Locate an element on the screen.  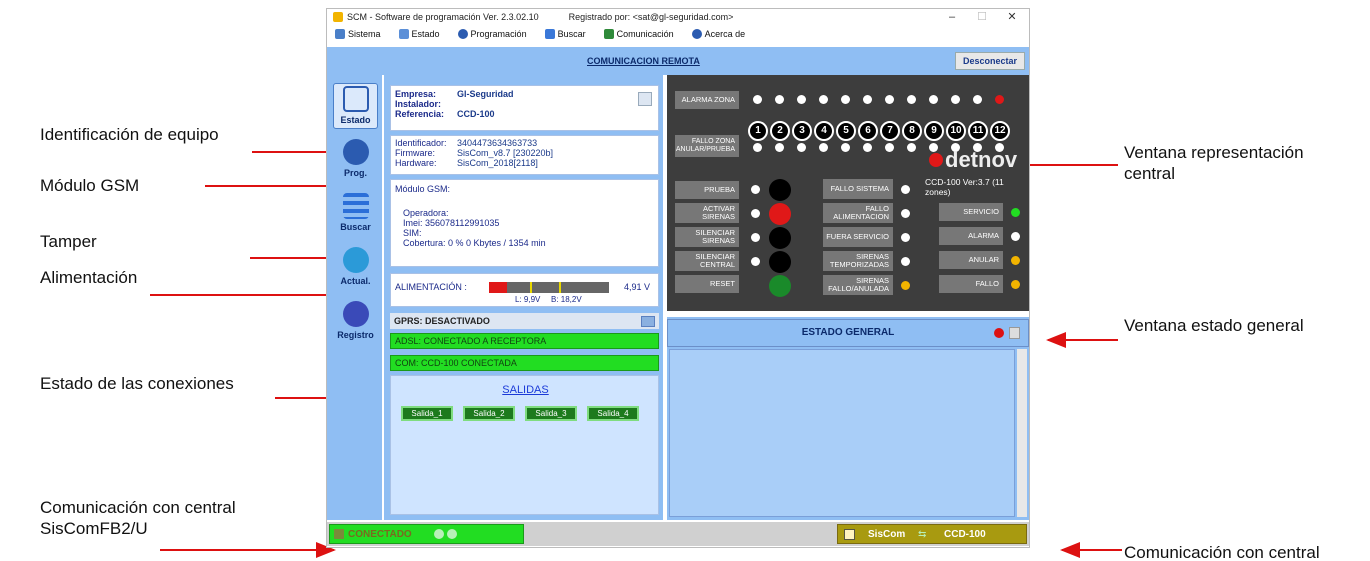
activar-sirenas-light is located at coordinates (780, 214).